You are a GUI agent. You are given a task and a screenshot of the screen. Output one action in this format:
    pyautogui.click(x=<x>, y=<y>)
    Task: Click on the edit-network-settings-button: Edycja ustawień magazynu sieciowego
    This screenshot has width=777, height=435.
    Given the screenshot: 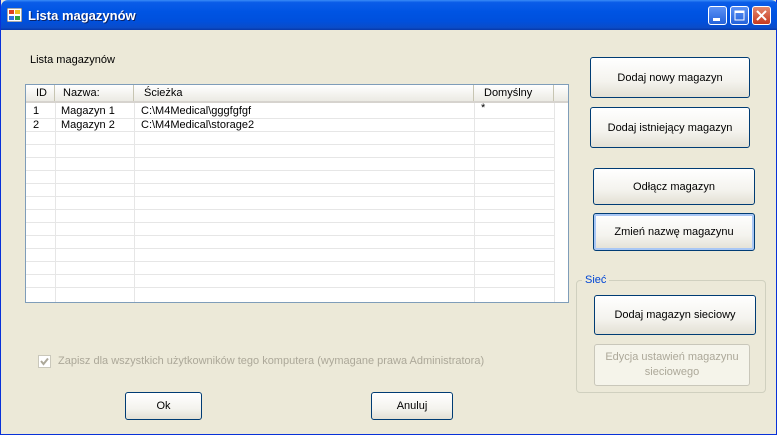 What is the action you would take?
    pyautogui.click(x=672, y=365)
    